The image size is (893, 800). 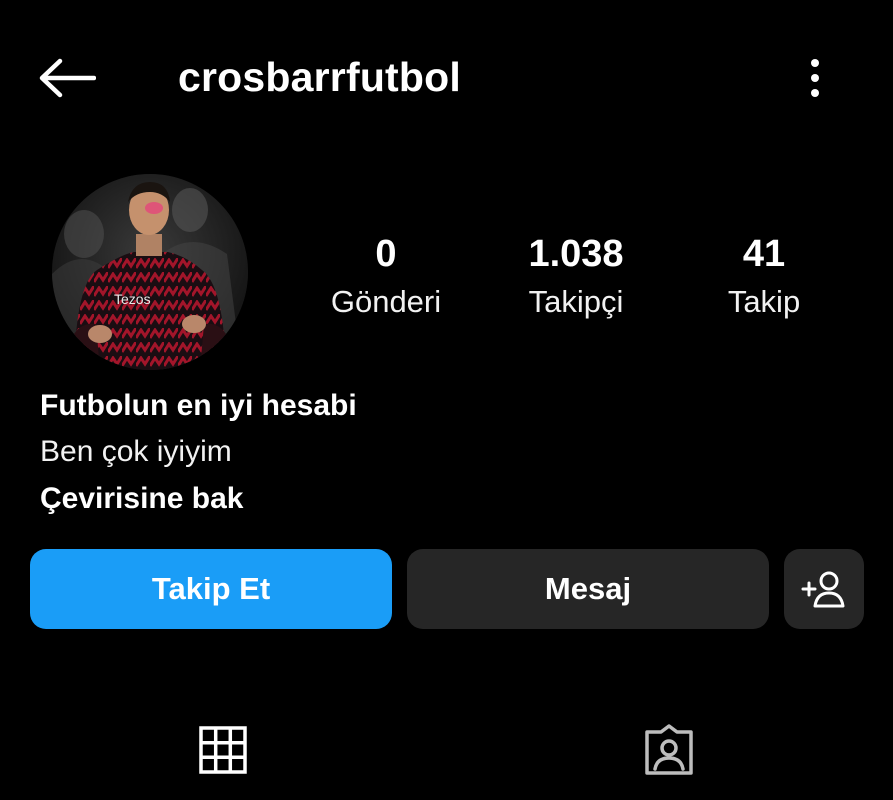 What do you see at coordinates (141, 499) in the screenshot?
I see `see-translation-link: Çevirisine bak` at bounding box center [141, 499].